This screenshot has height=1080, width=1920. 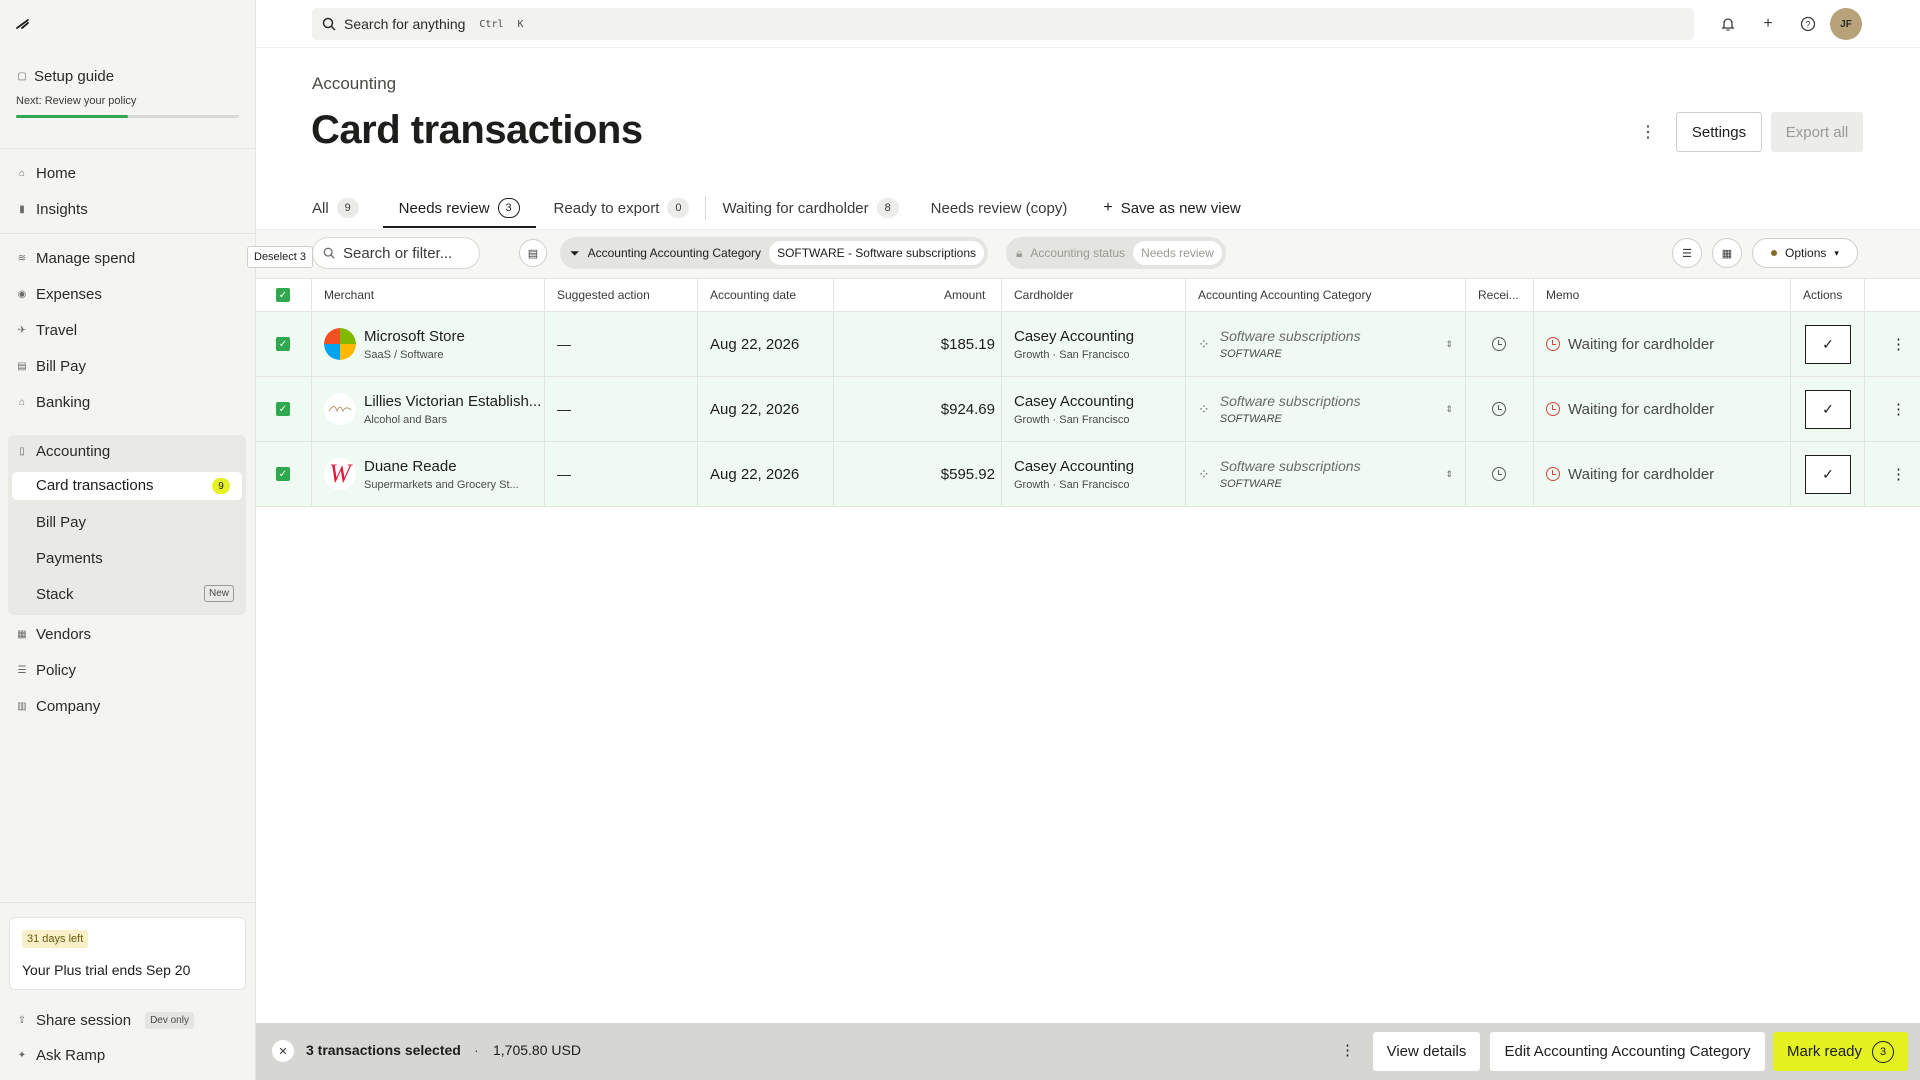 What do you see at coordinates (283, 295) in the screenshot?
I see `select-all-checkbox: ✓` at bounding box center [283, 295].